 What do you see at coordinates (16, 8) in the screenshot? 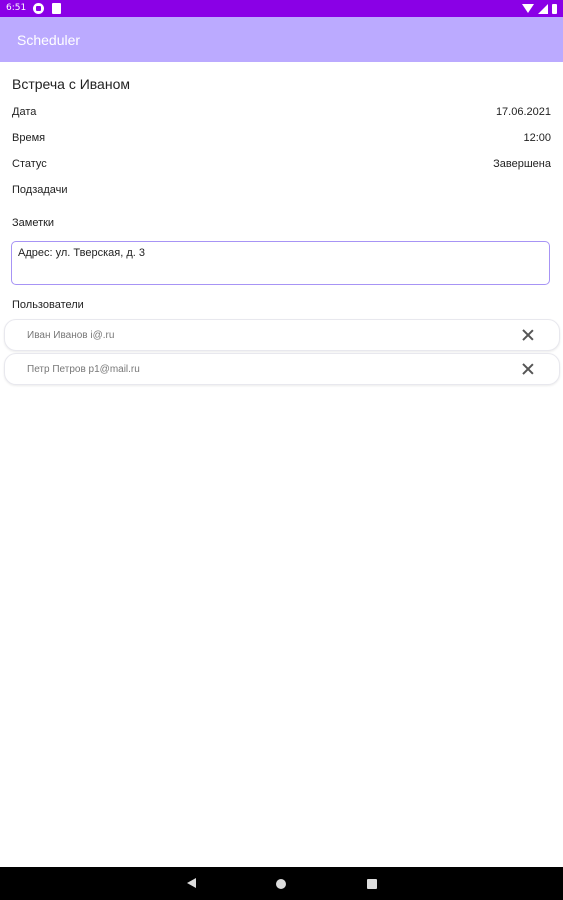
I see `status-time: 6:51` at bounding box center [16, 8].